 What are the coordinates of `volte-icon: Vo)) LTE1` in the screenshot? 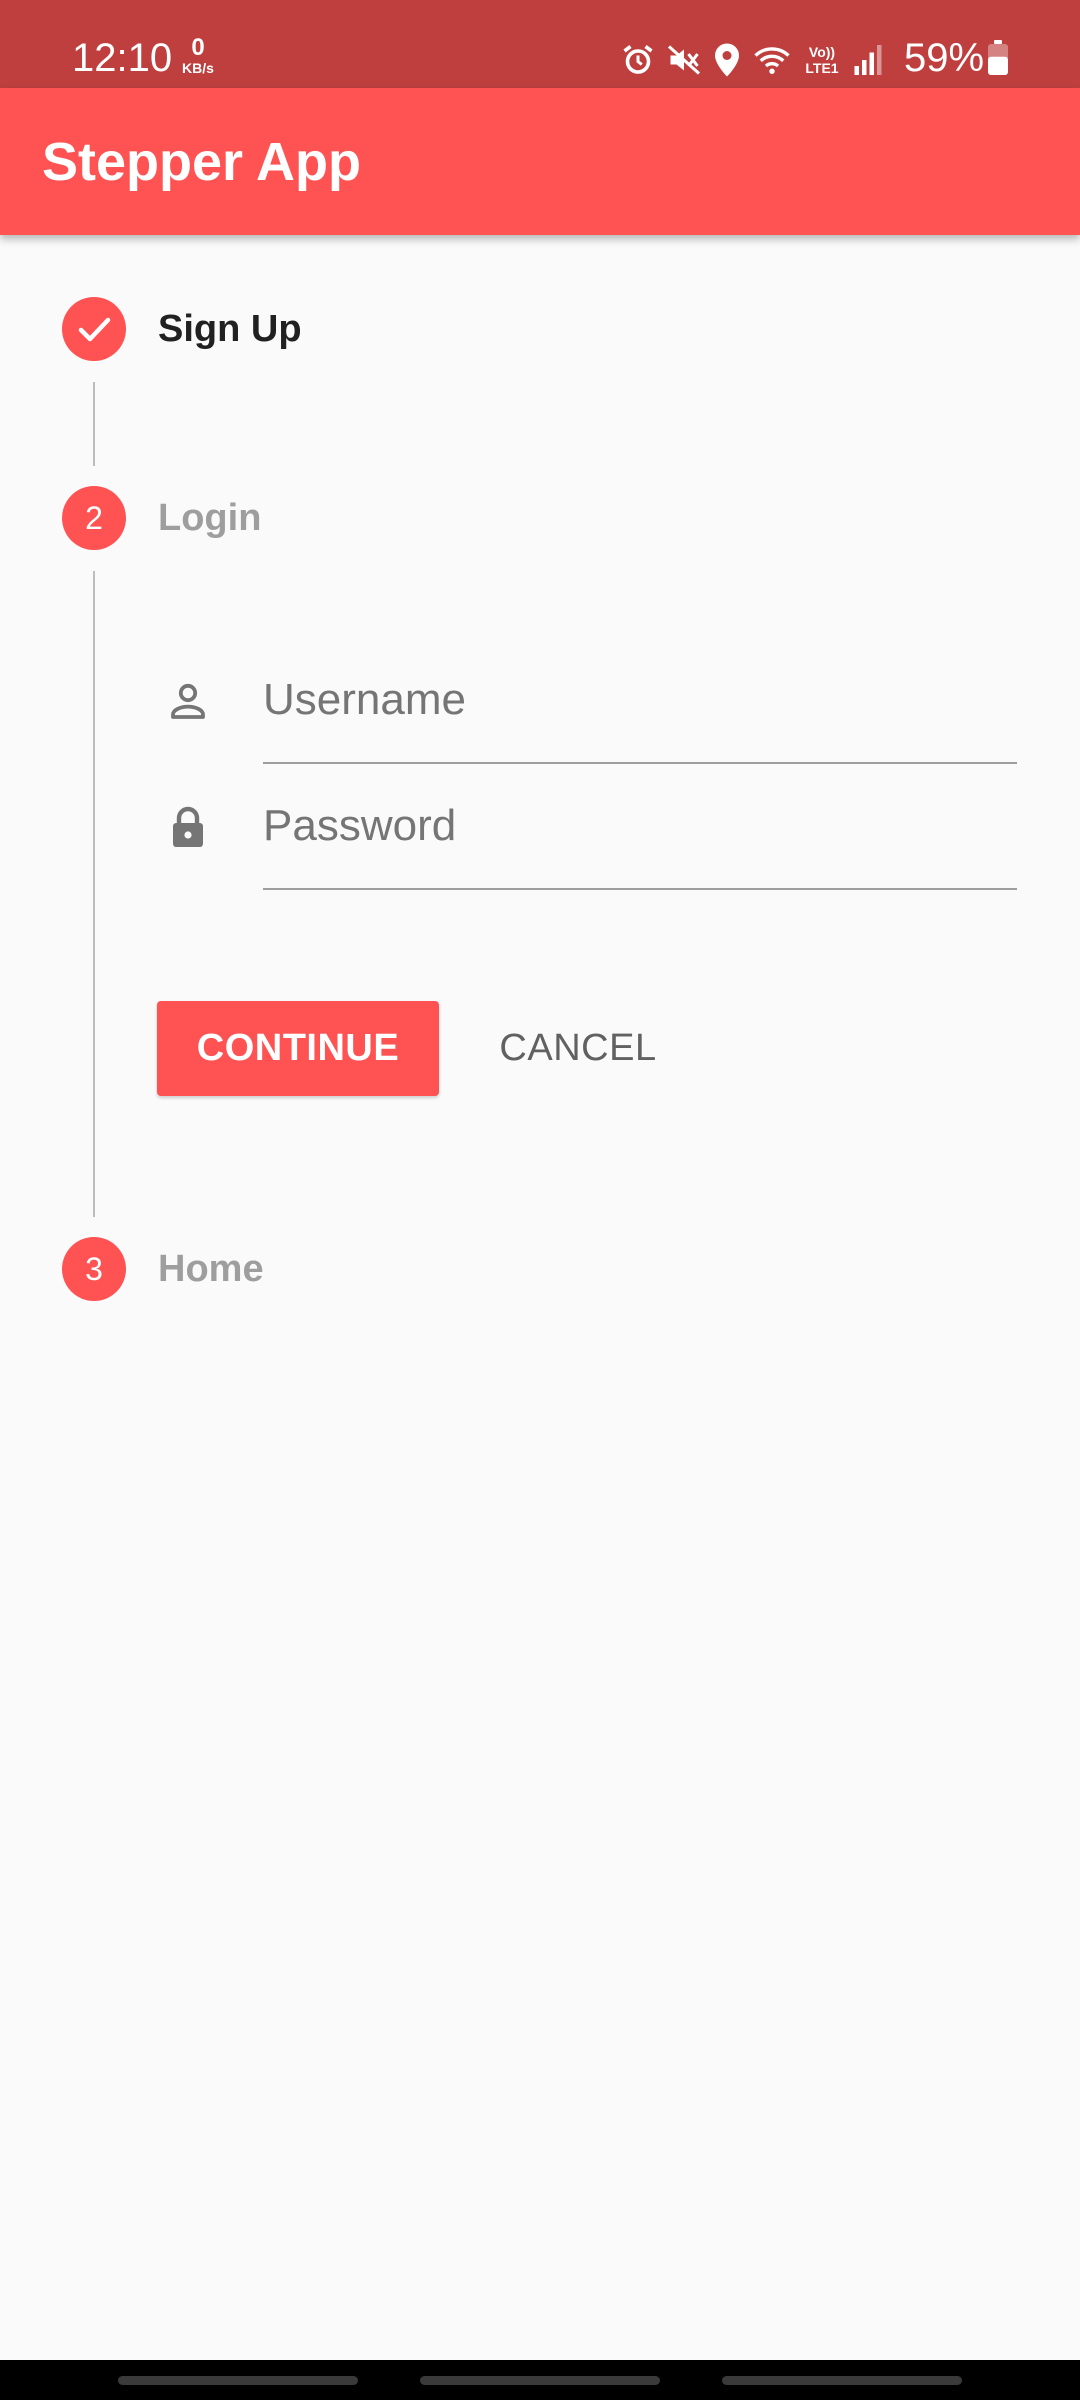 It's located at (822, 60).